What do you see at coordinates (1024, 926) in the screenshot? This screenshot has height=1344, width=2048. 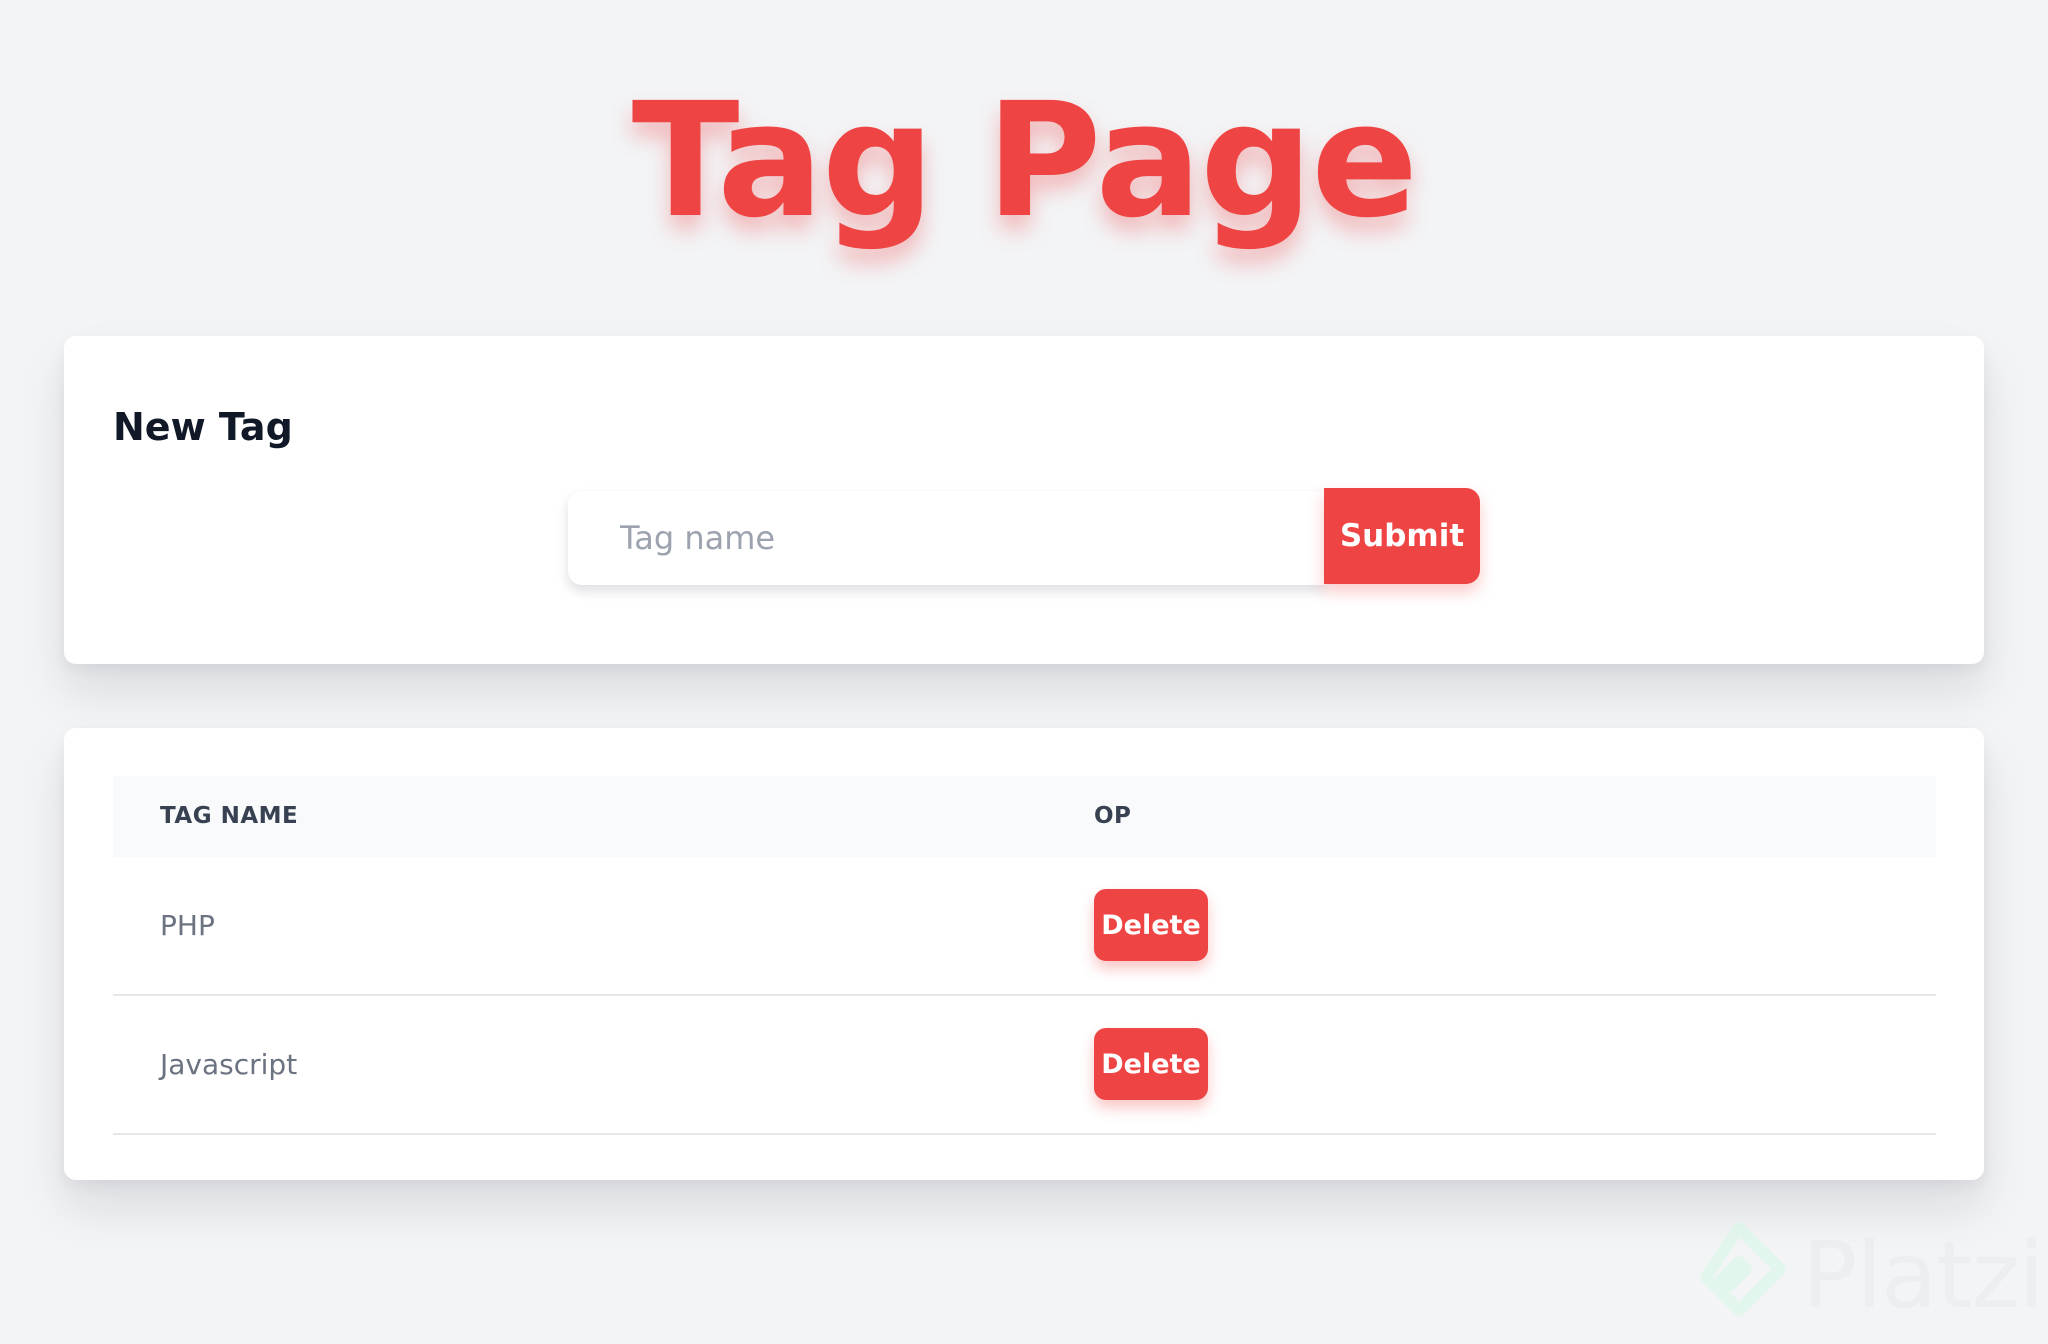 I see `table-row: PHP Delete` at bounding box center [1024, 926].